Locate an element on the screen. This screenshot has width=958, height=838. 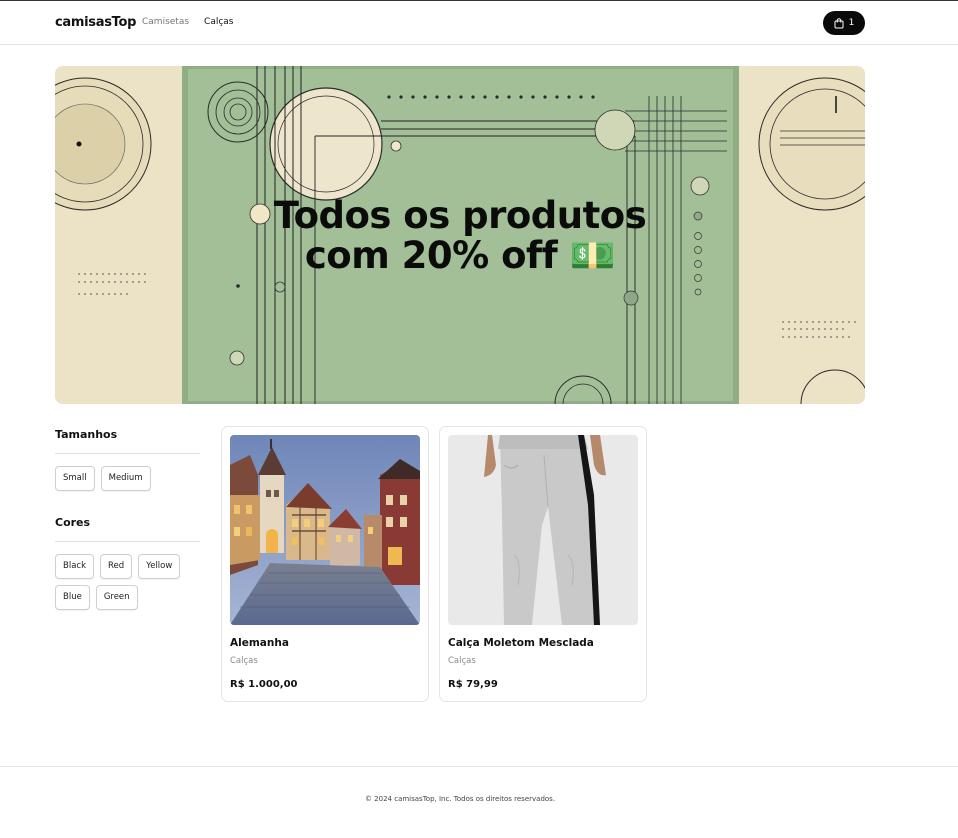
product-name: Calça Moletom Mesclada is located at coordinates (521, 643).